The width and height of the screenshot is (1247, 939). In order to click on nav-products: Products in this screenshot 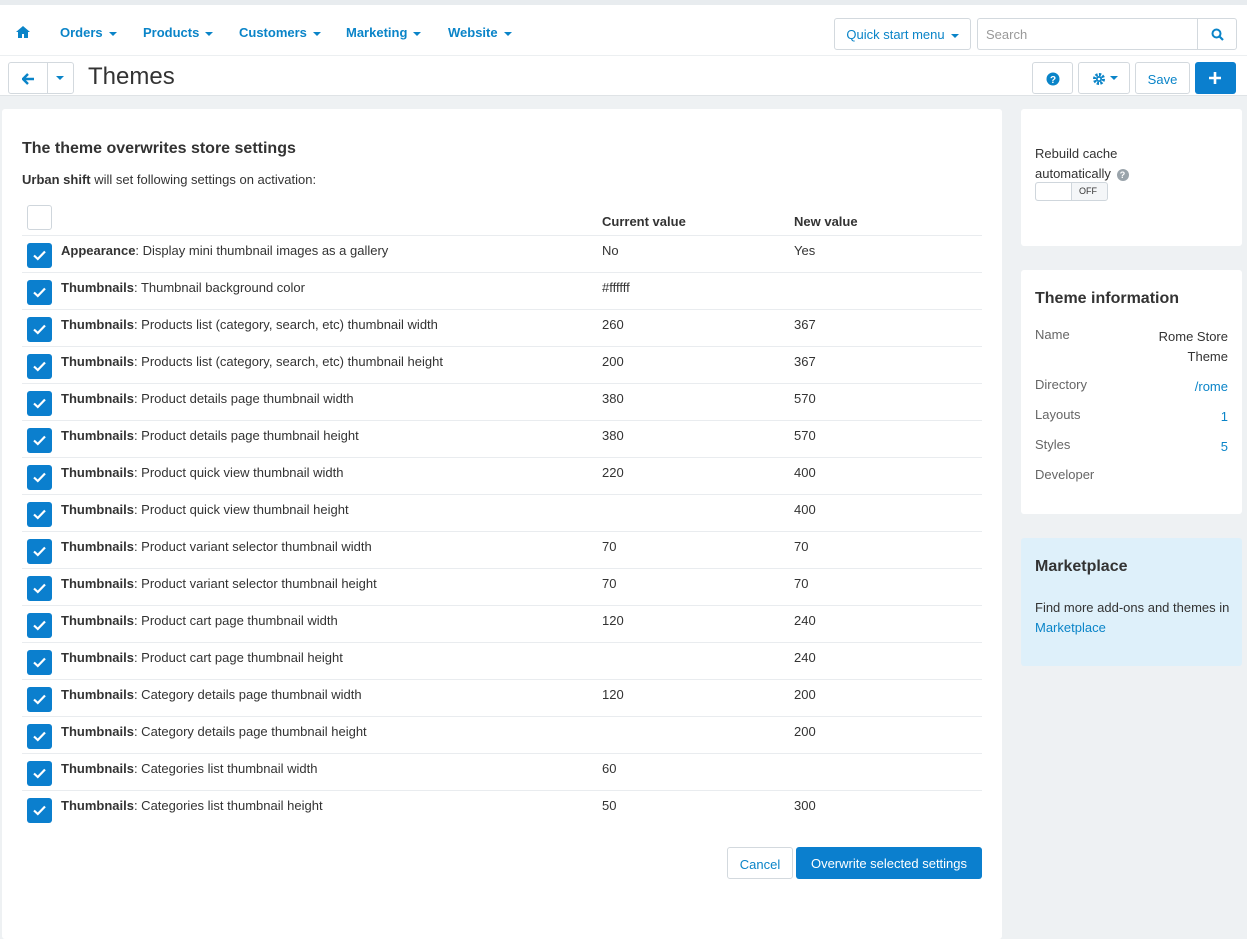, I will do `click(178, 32)`.